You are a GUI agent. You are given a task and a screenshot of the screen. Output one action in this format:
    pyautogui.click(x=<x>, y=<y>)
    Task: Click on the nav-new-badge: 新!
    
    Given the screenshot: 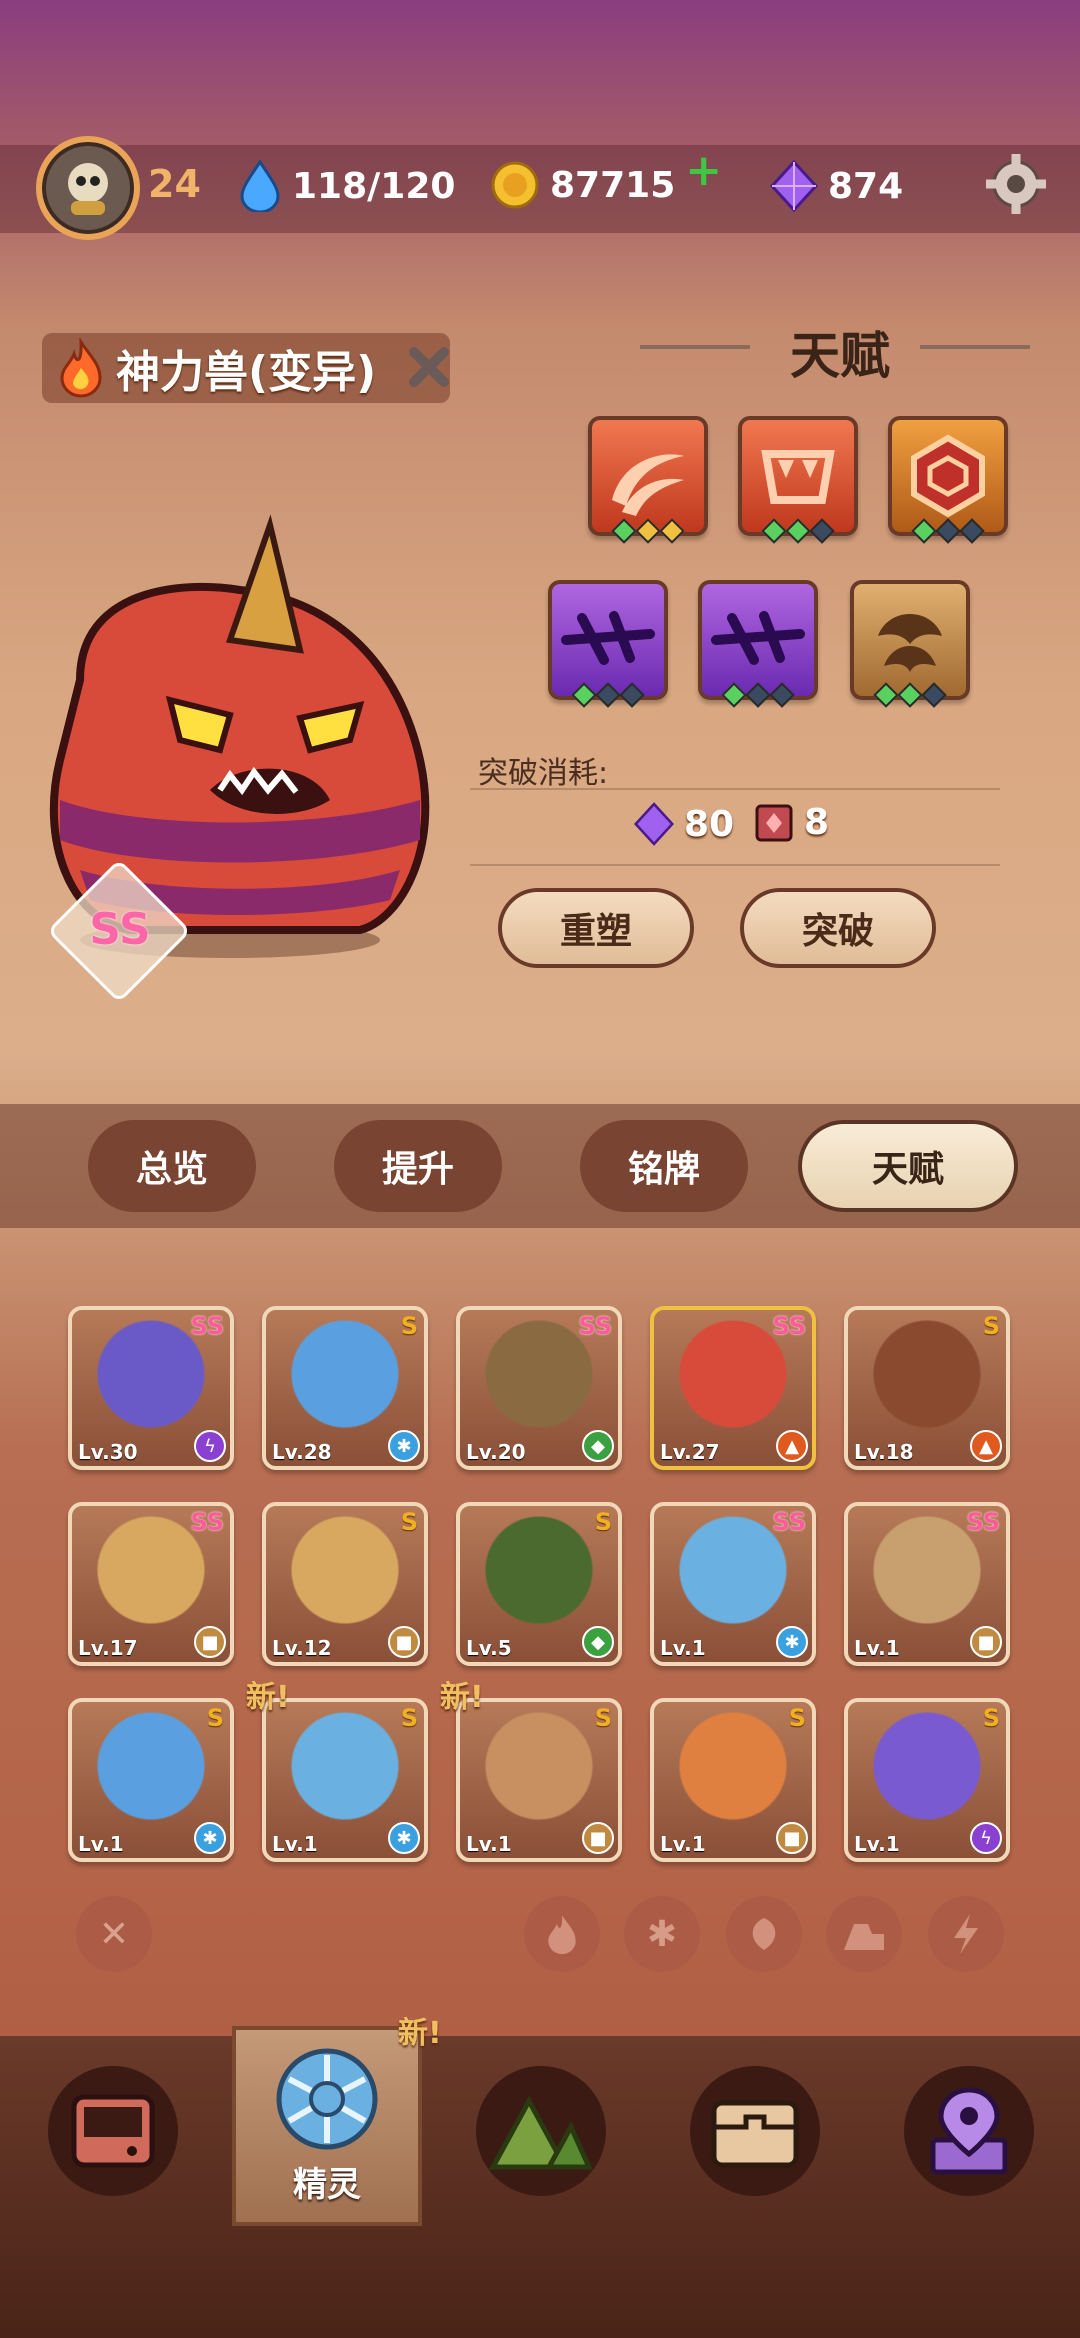 What is the action you would take?
    pyautogui.click(x=420, y=2033)
    